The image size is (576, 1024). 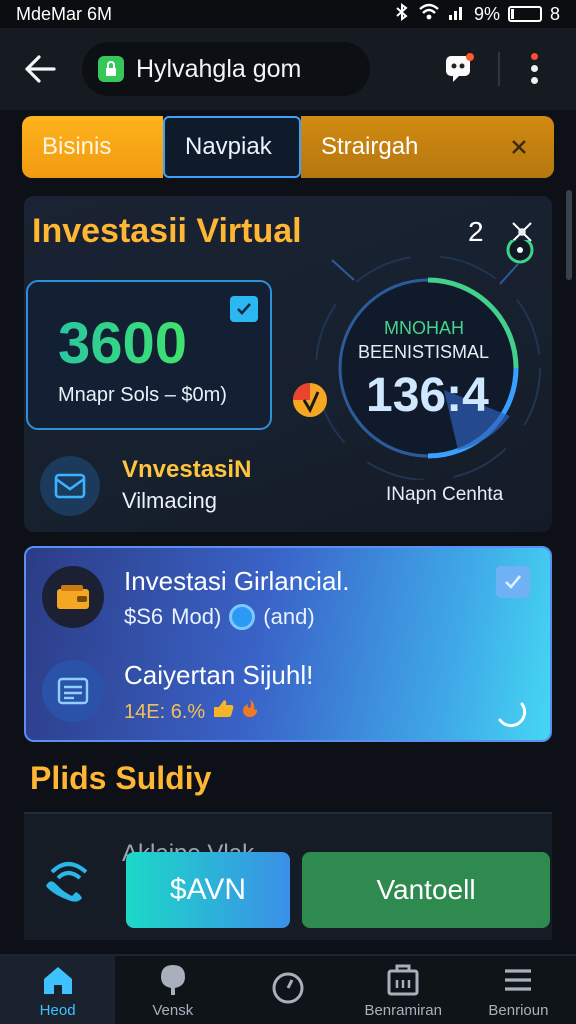 What do you see at coordinates (429, 14) in the screenshot?
I see `wifi-icon` at bounding box center [429, 14].